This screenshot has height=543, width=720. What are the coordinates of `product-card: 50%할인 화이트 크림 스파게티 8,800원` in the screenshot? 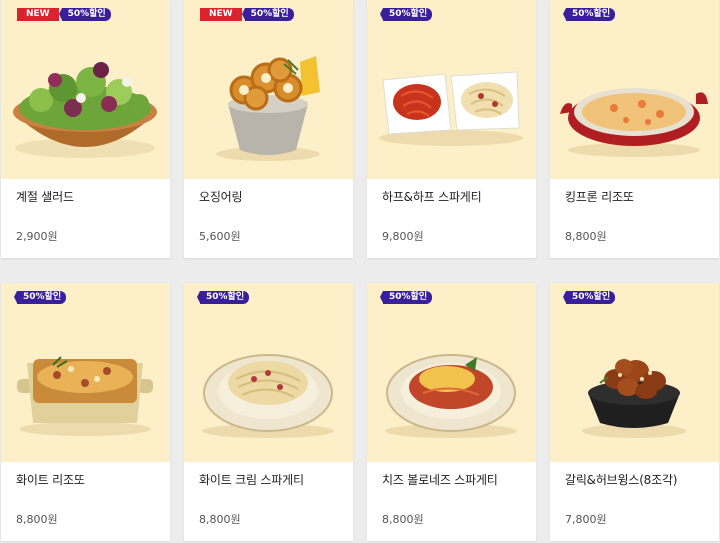 It's located at (268, 412).